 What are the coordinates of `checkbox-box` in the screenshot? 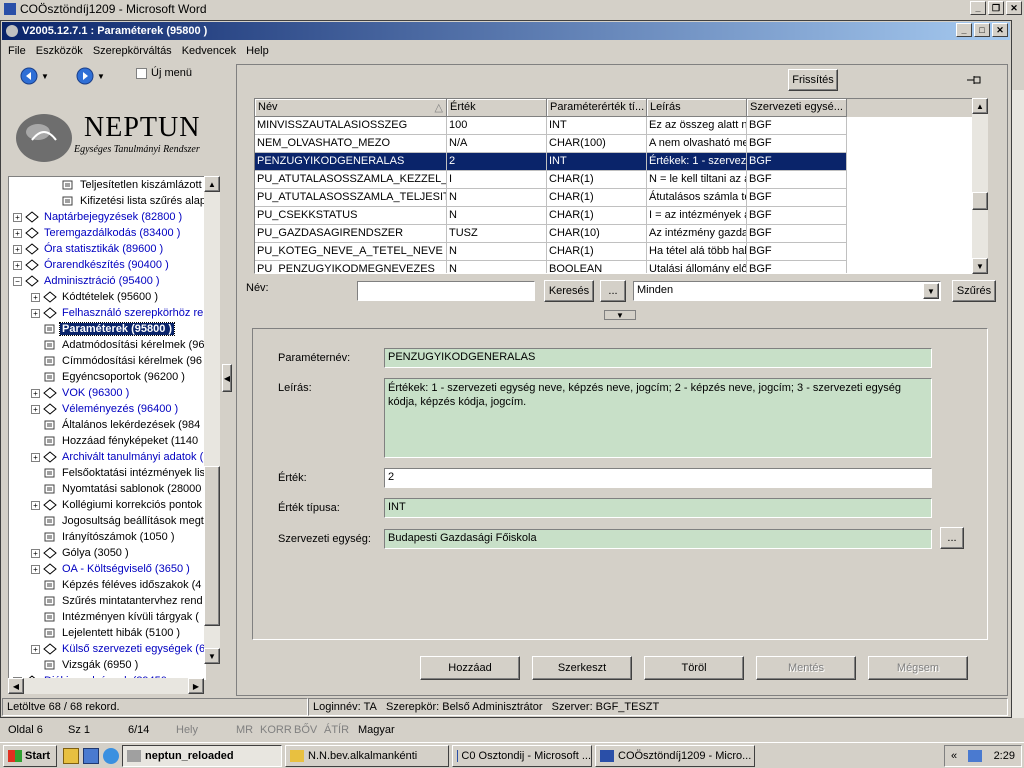 It's located at (141, 73).